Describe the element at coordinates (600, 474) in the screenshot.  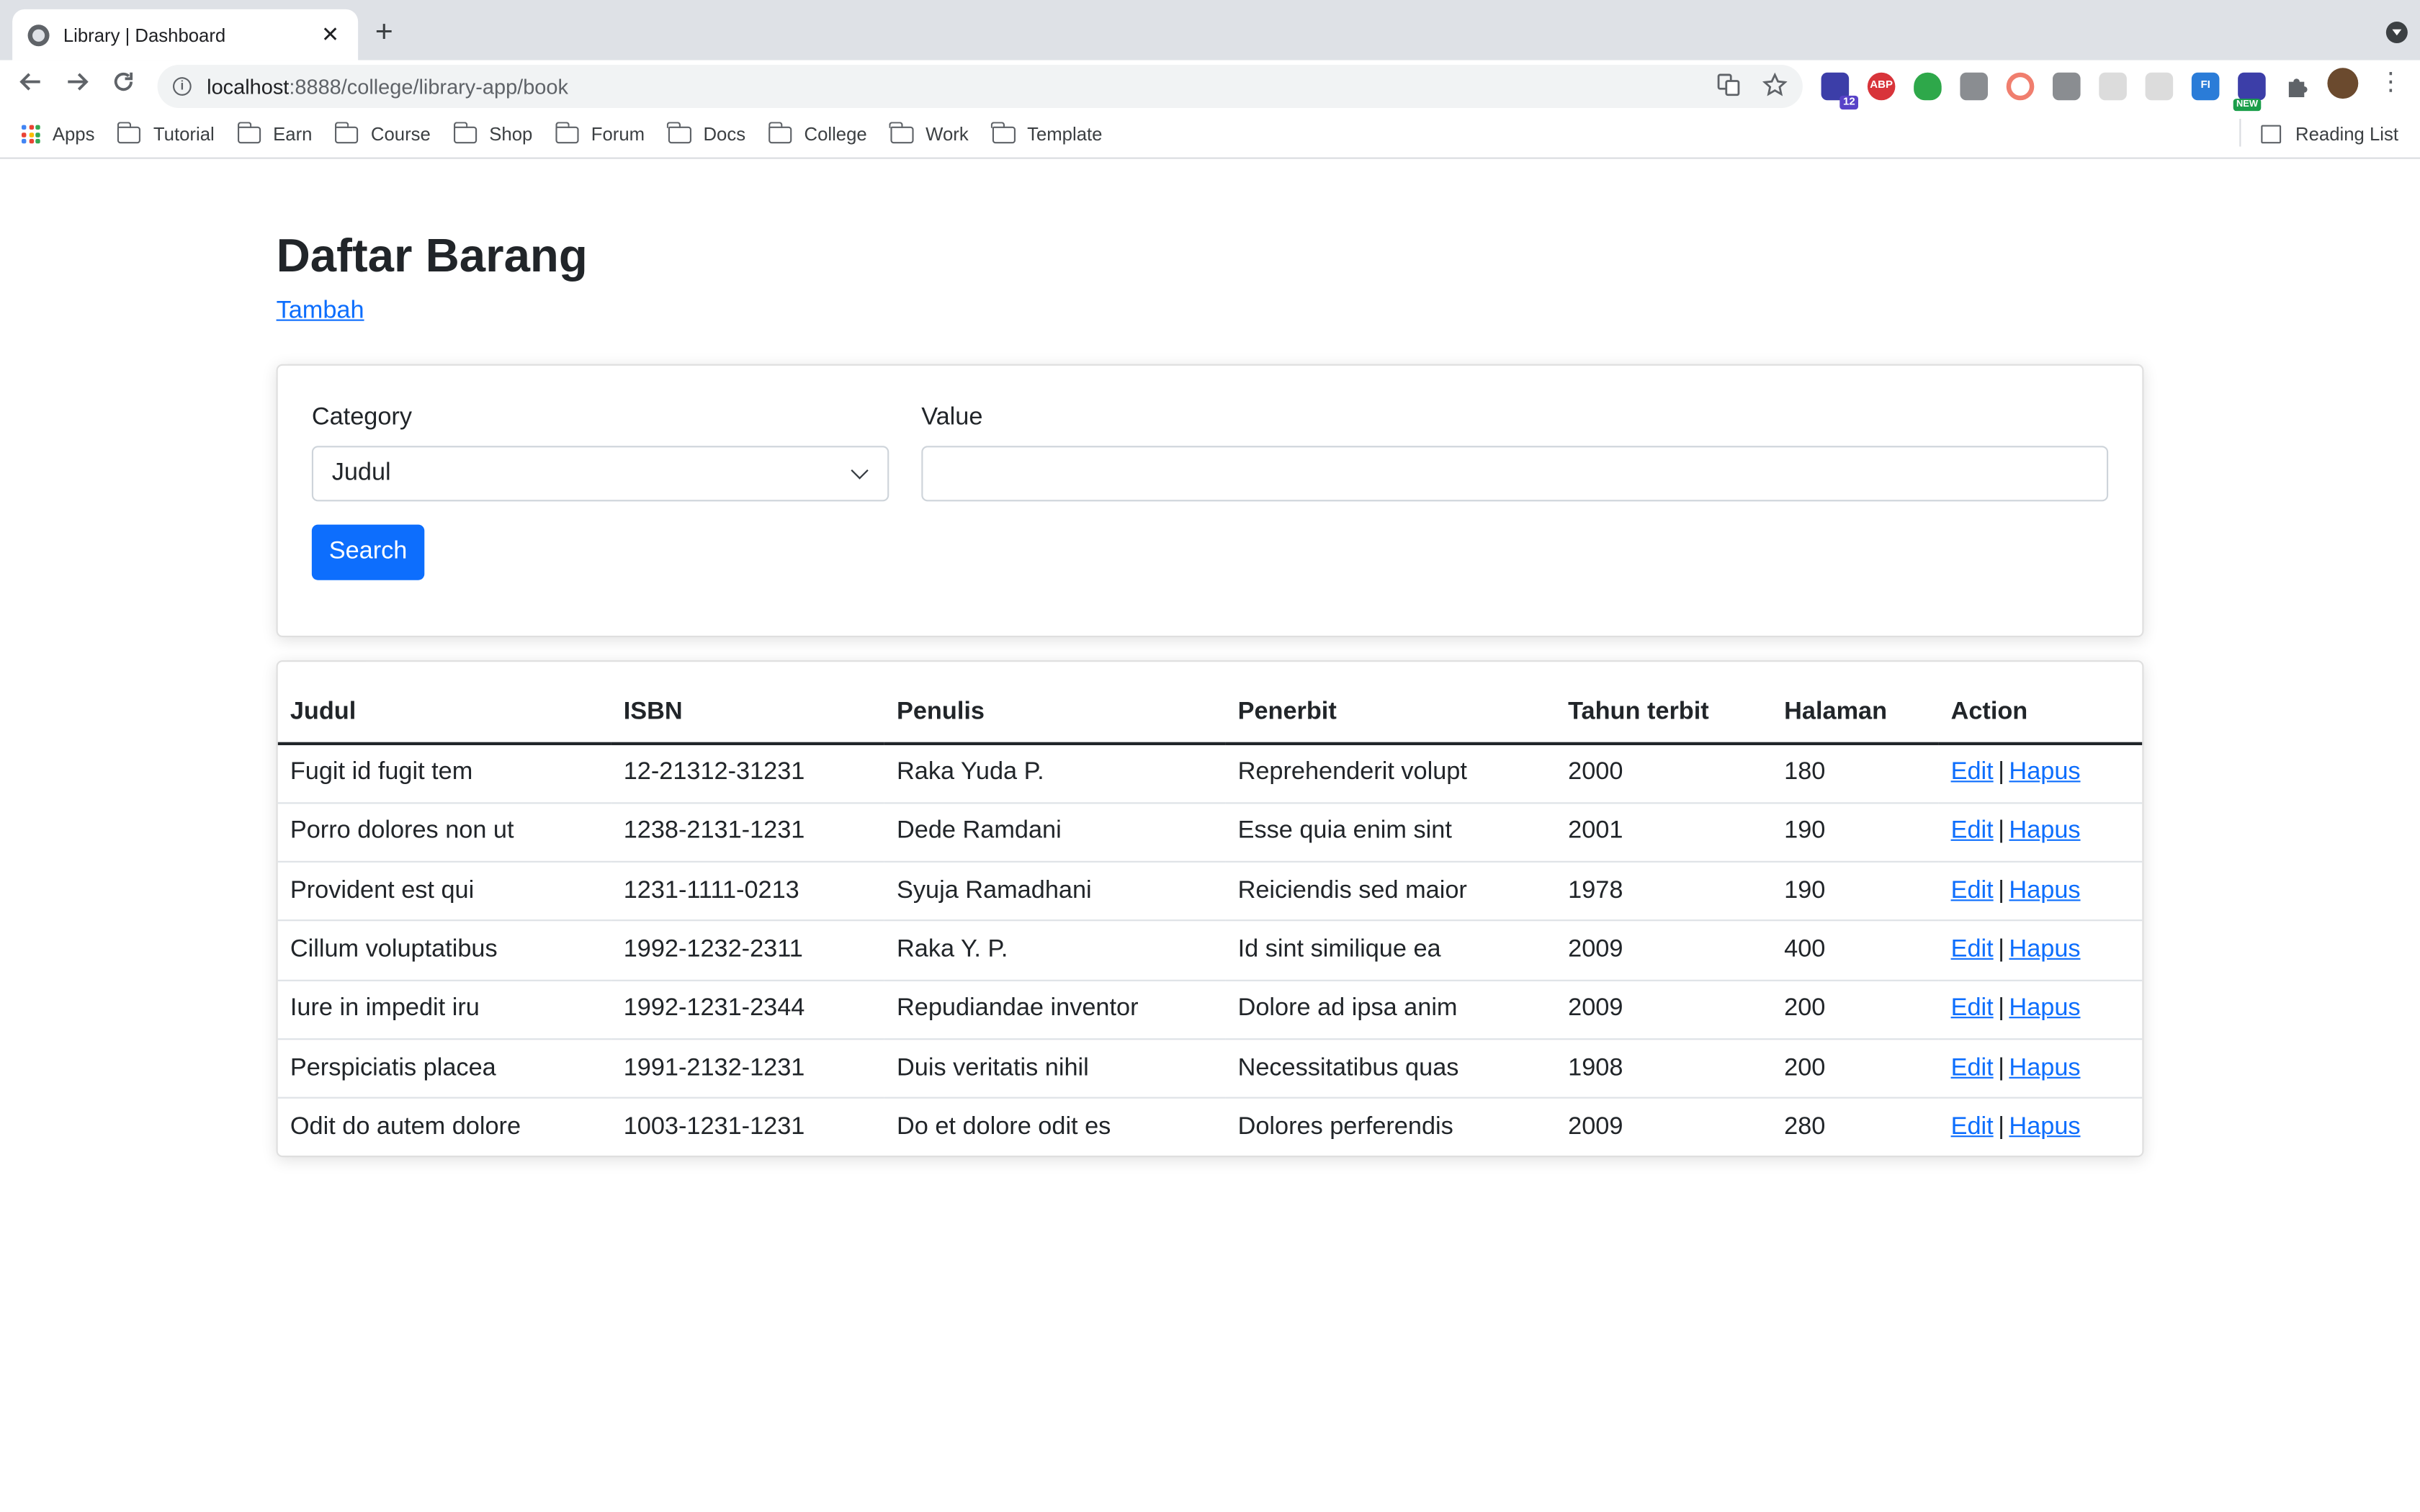
I see `category-select: Judul` at that location.